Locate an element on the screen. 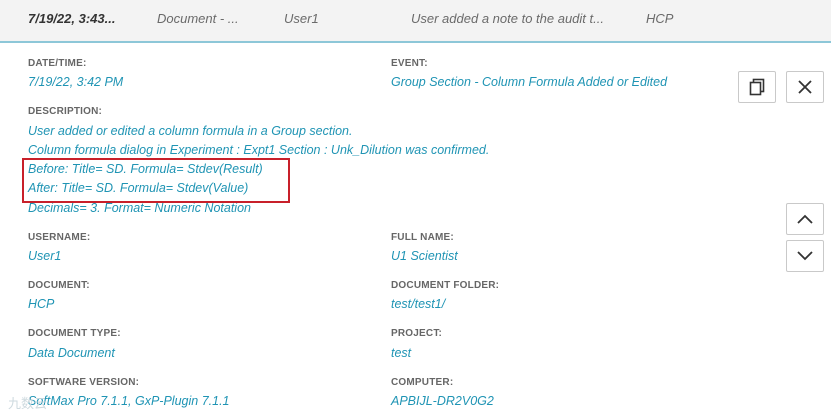  close-icon is located at coordinates (805, 87).